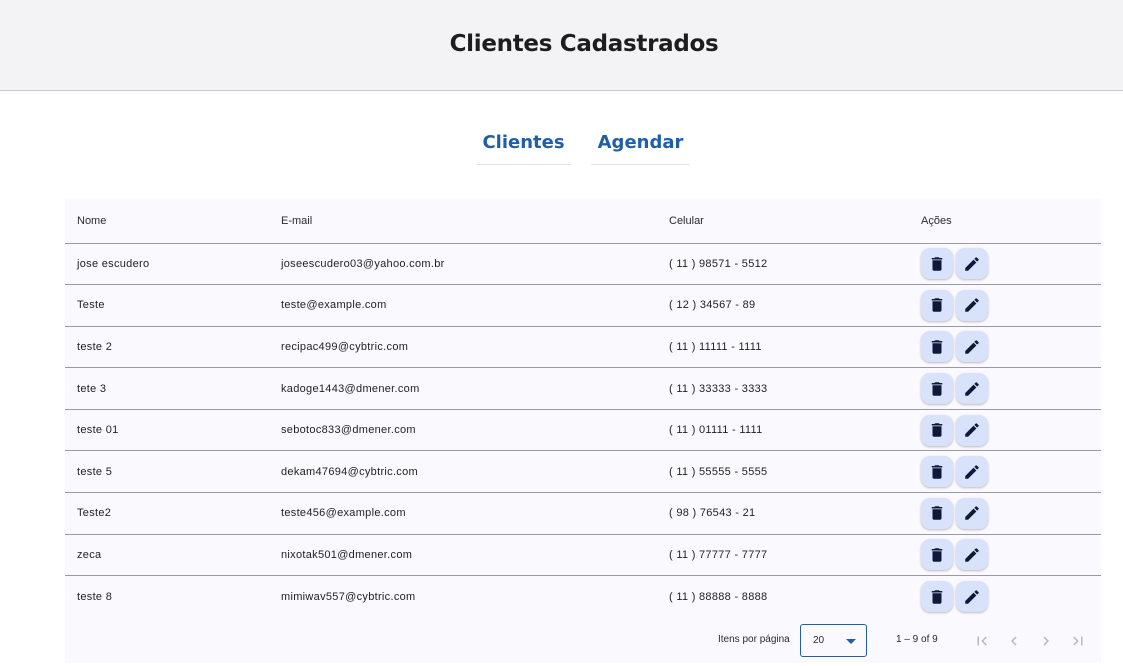  Describe the element at coordinates (167, 221) in the screenshot. I see `column-header-nome: Nome` at that location.